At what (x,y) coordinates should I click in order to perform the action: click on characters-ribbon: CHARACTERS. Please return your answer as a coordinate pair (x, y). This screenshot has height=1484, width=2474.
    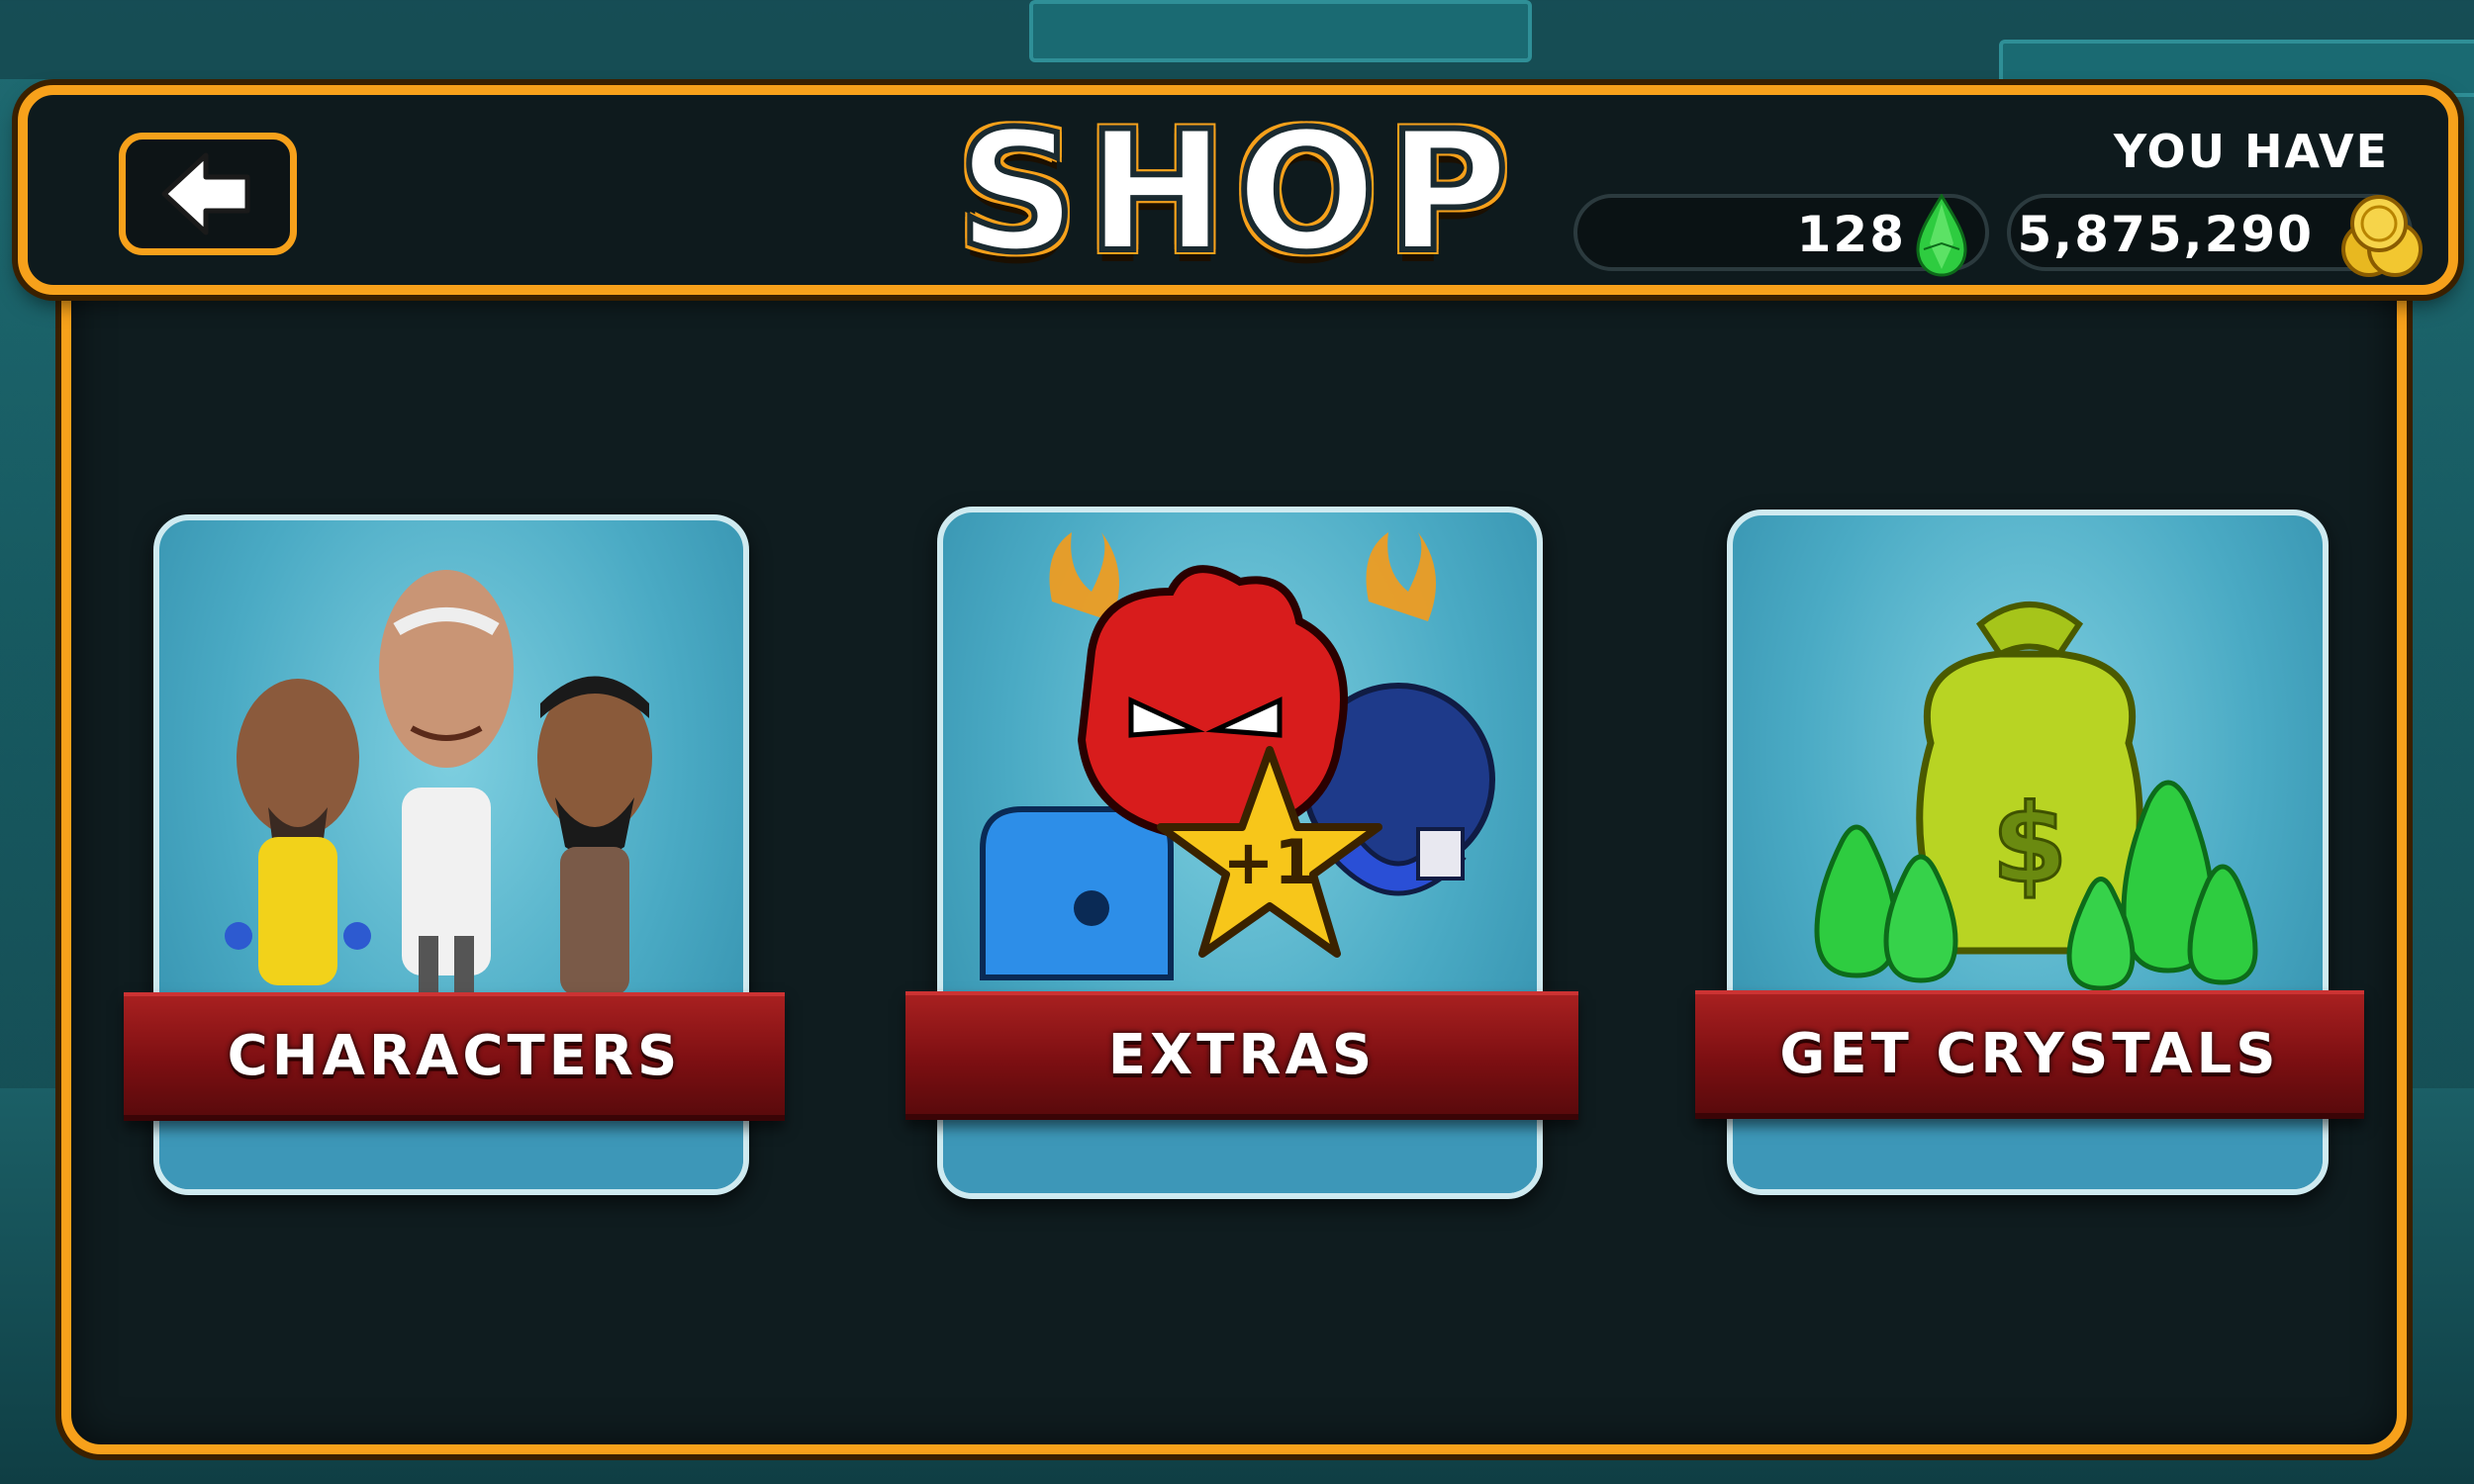
    Looking at the image, I should click on (454, 1056).